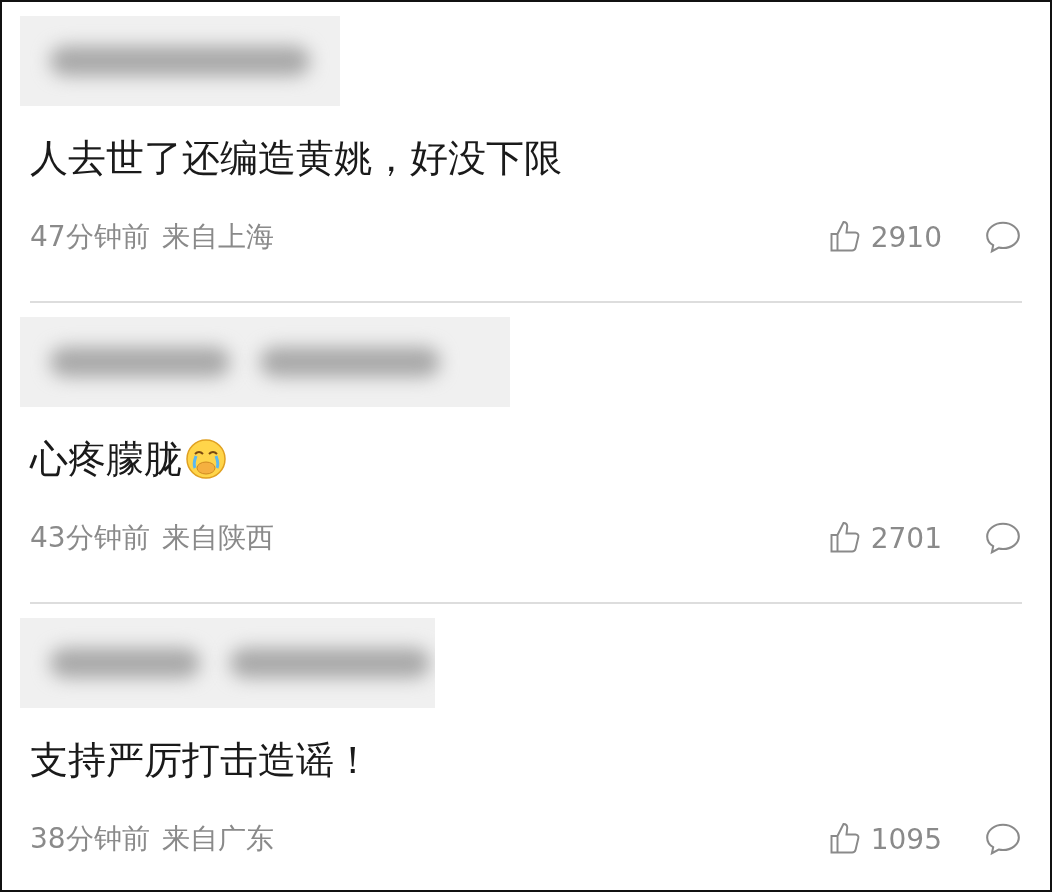 The width and height of the screenshot is (1052, 892). What do you see at coordinates (217, 237) in the screenshot?
I see `comment-location: 来自上海` at bounding box center [217, 237].